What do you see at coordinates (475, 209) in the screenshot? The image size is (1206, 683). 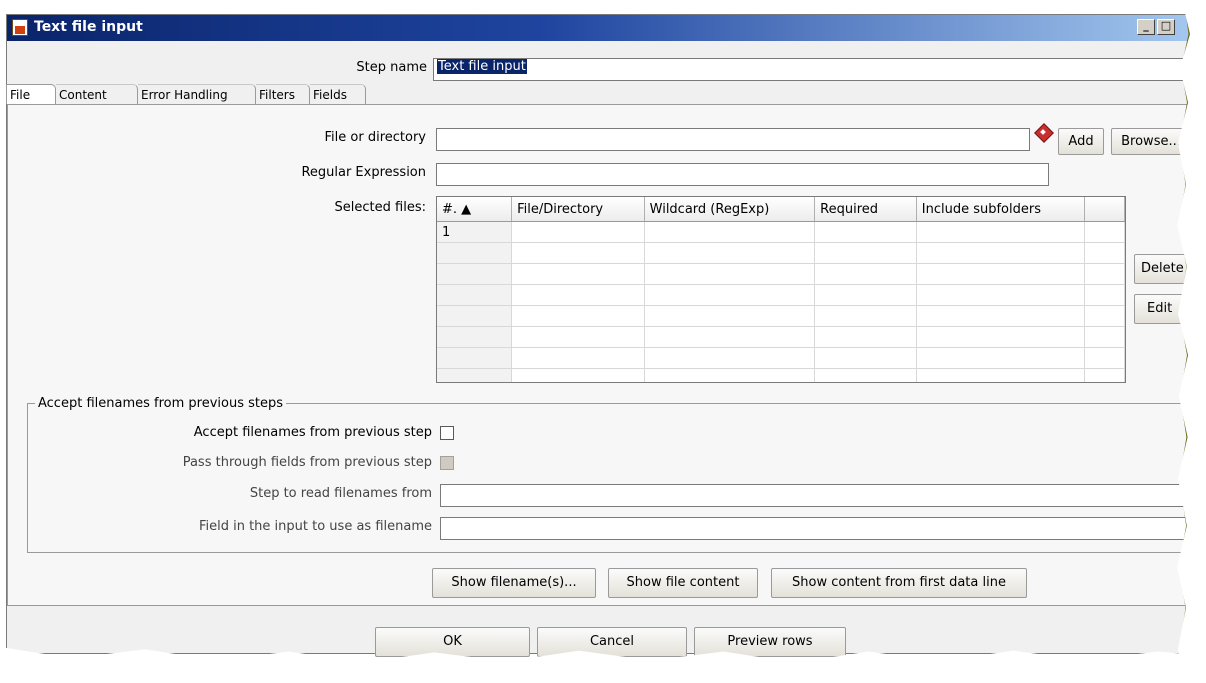 I see `column-header-number: #. ▲` at bounding box center [475, 209].